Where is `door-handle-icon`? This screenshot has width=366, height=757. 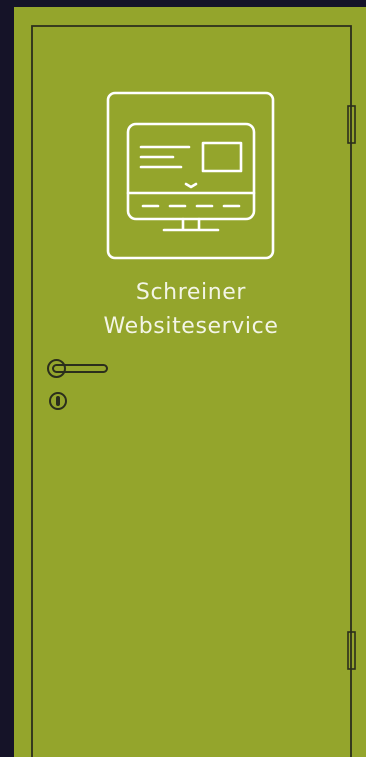
door-handle-icon is located at coordinates (77, 368).